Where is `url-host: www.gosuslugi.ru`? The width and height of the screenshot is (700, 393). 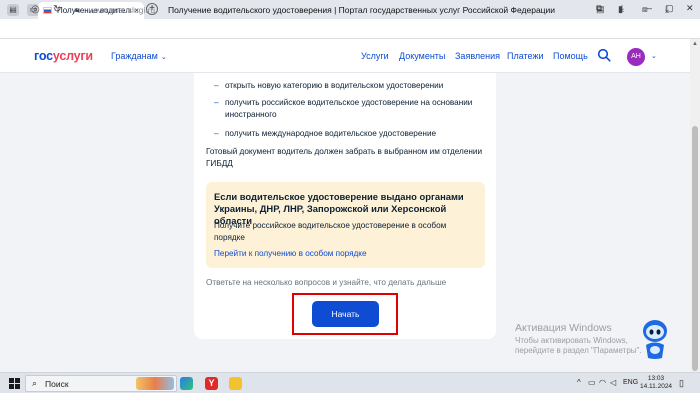
url-host: www.gosuslugi.ru is located at coordinates (122, 10).